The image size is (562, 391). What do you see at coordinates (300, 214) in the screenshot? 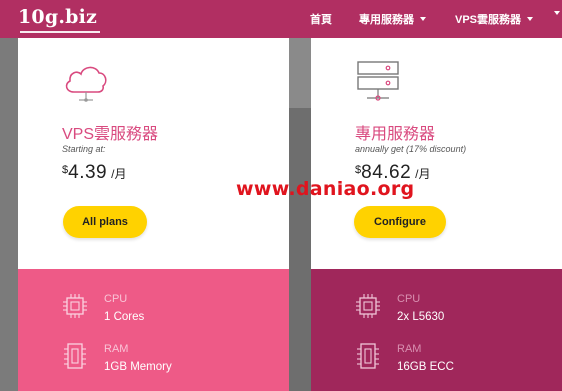
I see `card-gap` at bounding box center [300, 214].